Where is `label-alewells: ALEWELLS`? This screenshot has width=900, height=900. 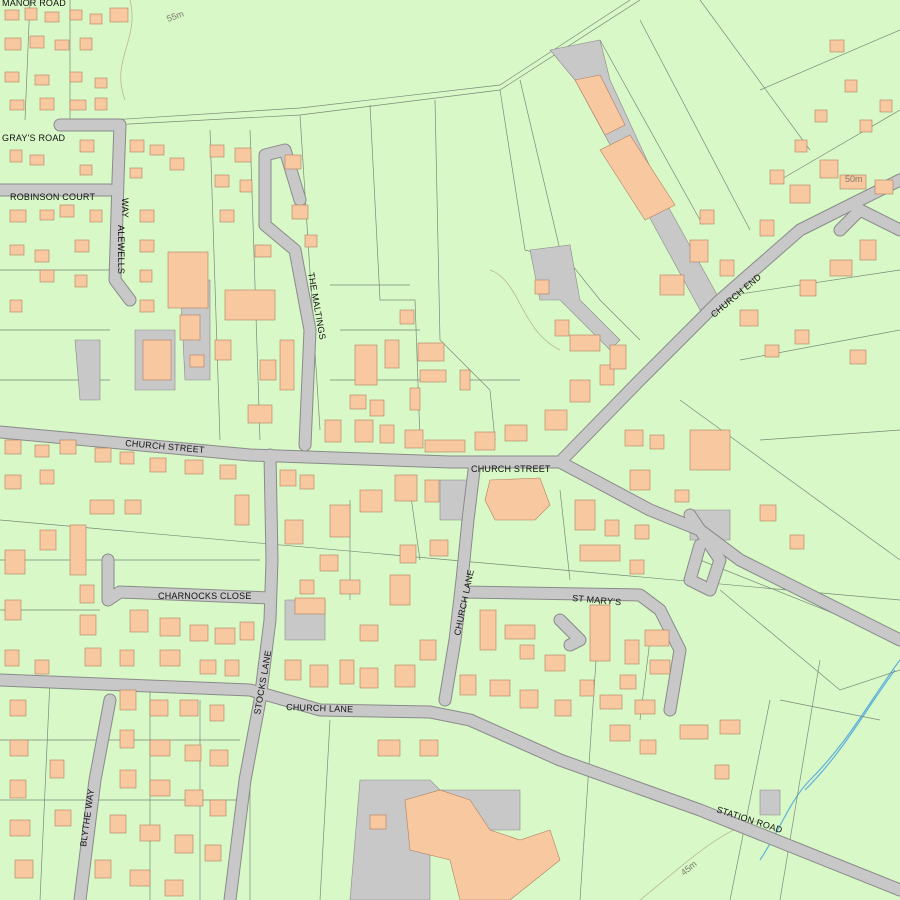 label-alewells: ALEWELLS is located at coordinates (121, 249).